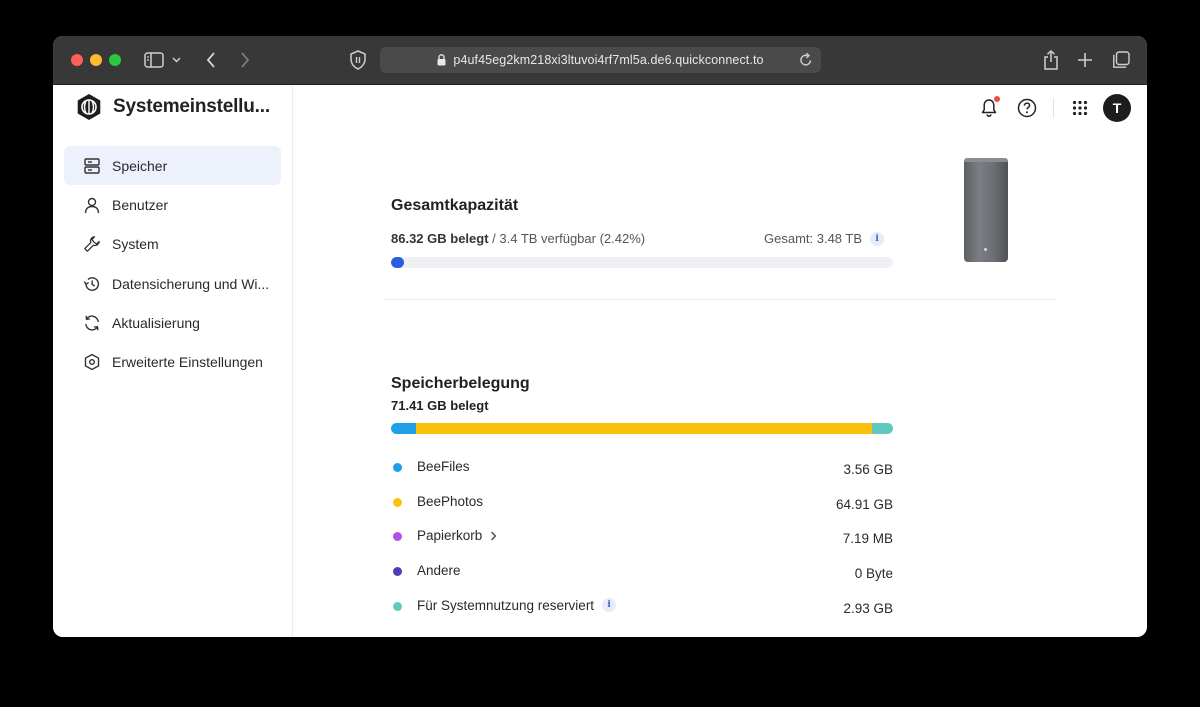 The height and width of the screenshot is (707, 1200). What do you see at coordinates (985, 249) in the screenshot?
I see `device-led` at bounding box center [985, 249].